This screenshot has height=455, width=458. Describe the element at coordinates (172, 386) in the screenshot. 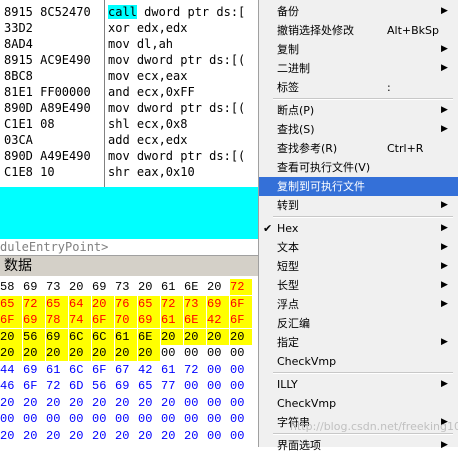

I see `hex-byte: 77` at that location.